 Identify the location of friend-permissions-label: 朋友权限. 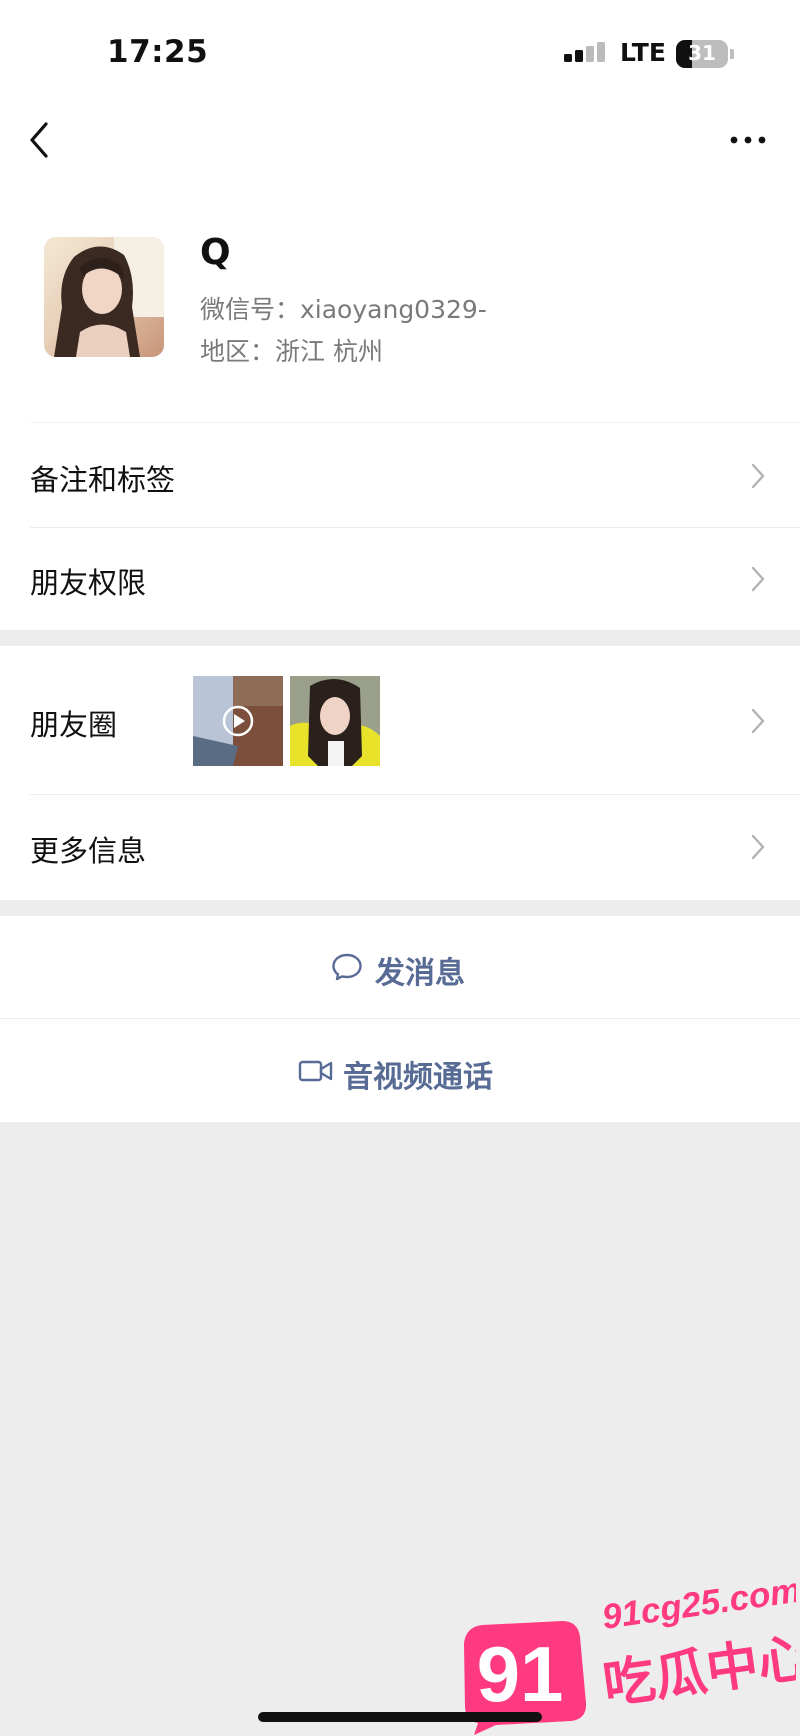
(88, 583).